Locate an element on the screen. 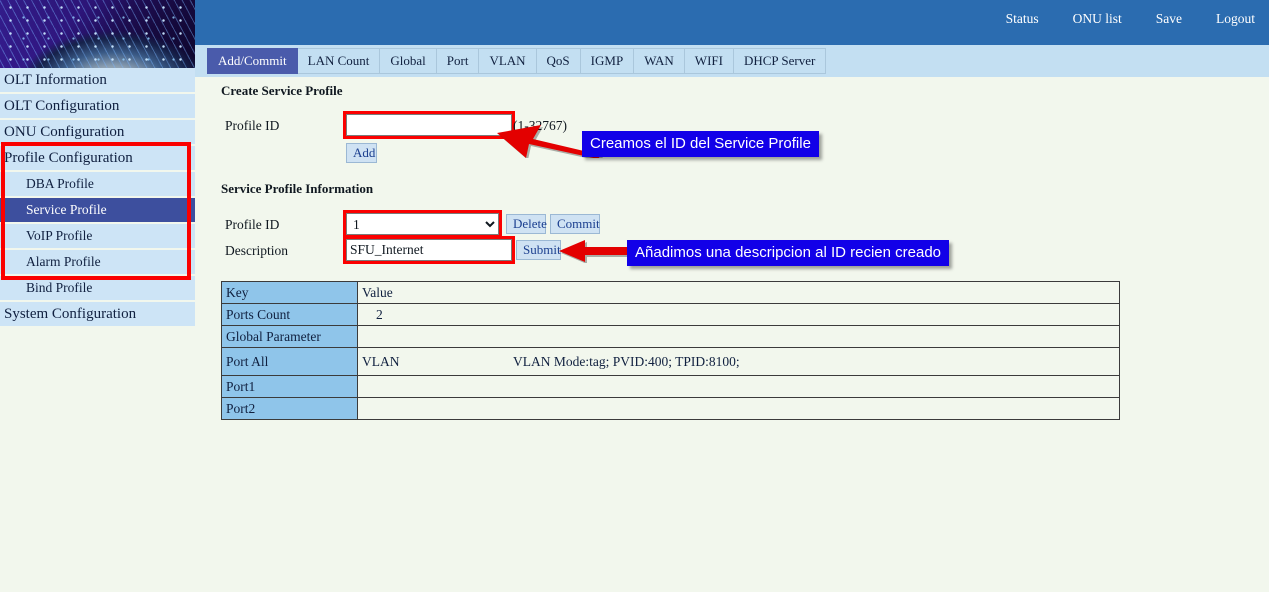 This screenshot has width=1269, height=592. sidebar-item-service-profile: Service Profile is located at coordinates (97, 211).